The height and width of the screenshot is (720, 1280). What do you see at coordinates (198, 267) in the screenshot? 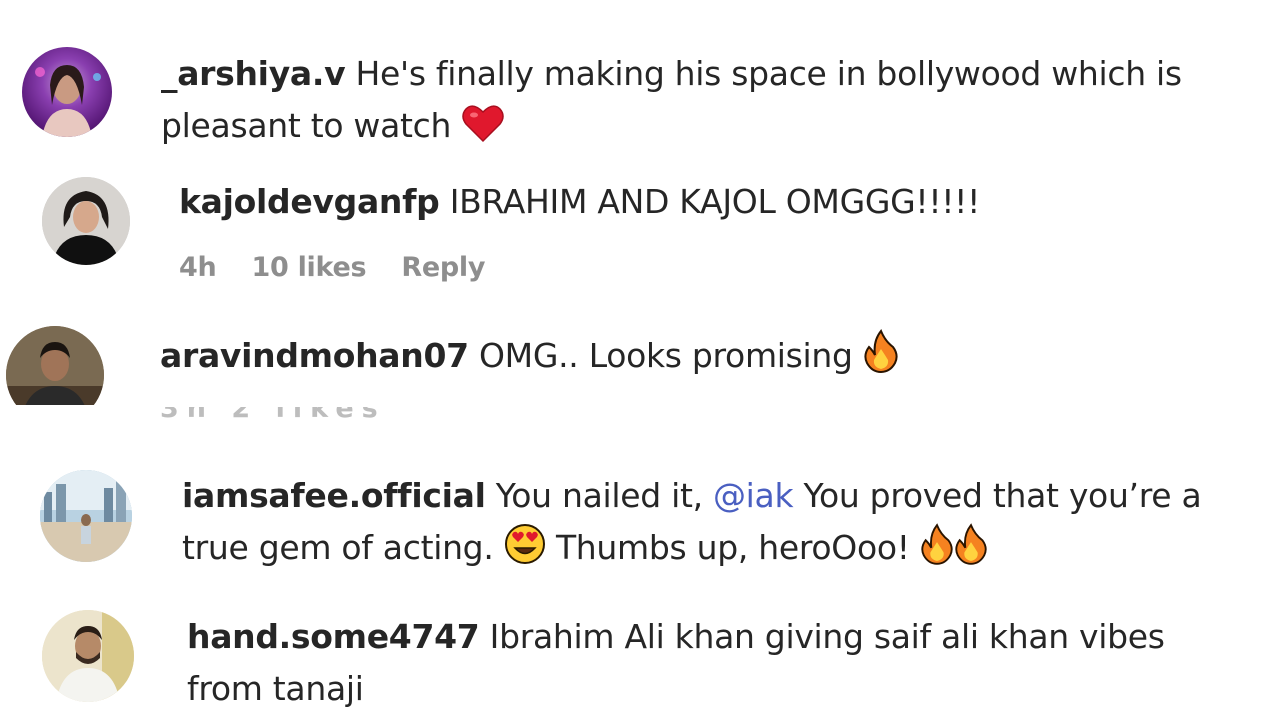
I see `comment-time: 4h` at bounding box center [198, 267].